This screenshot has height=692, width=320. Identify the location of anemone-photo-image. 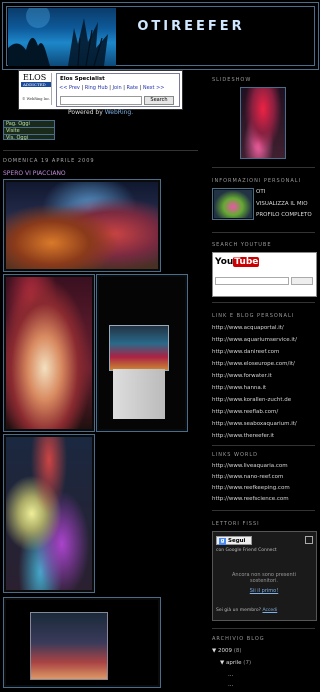
(49, 353).